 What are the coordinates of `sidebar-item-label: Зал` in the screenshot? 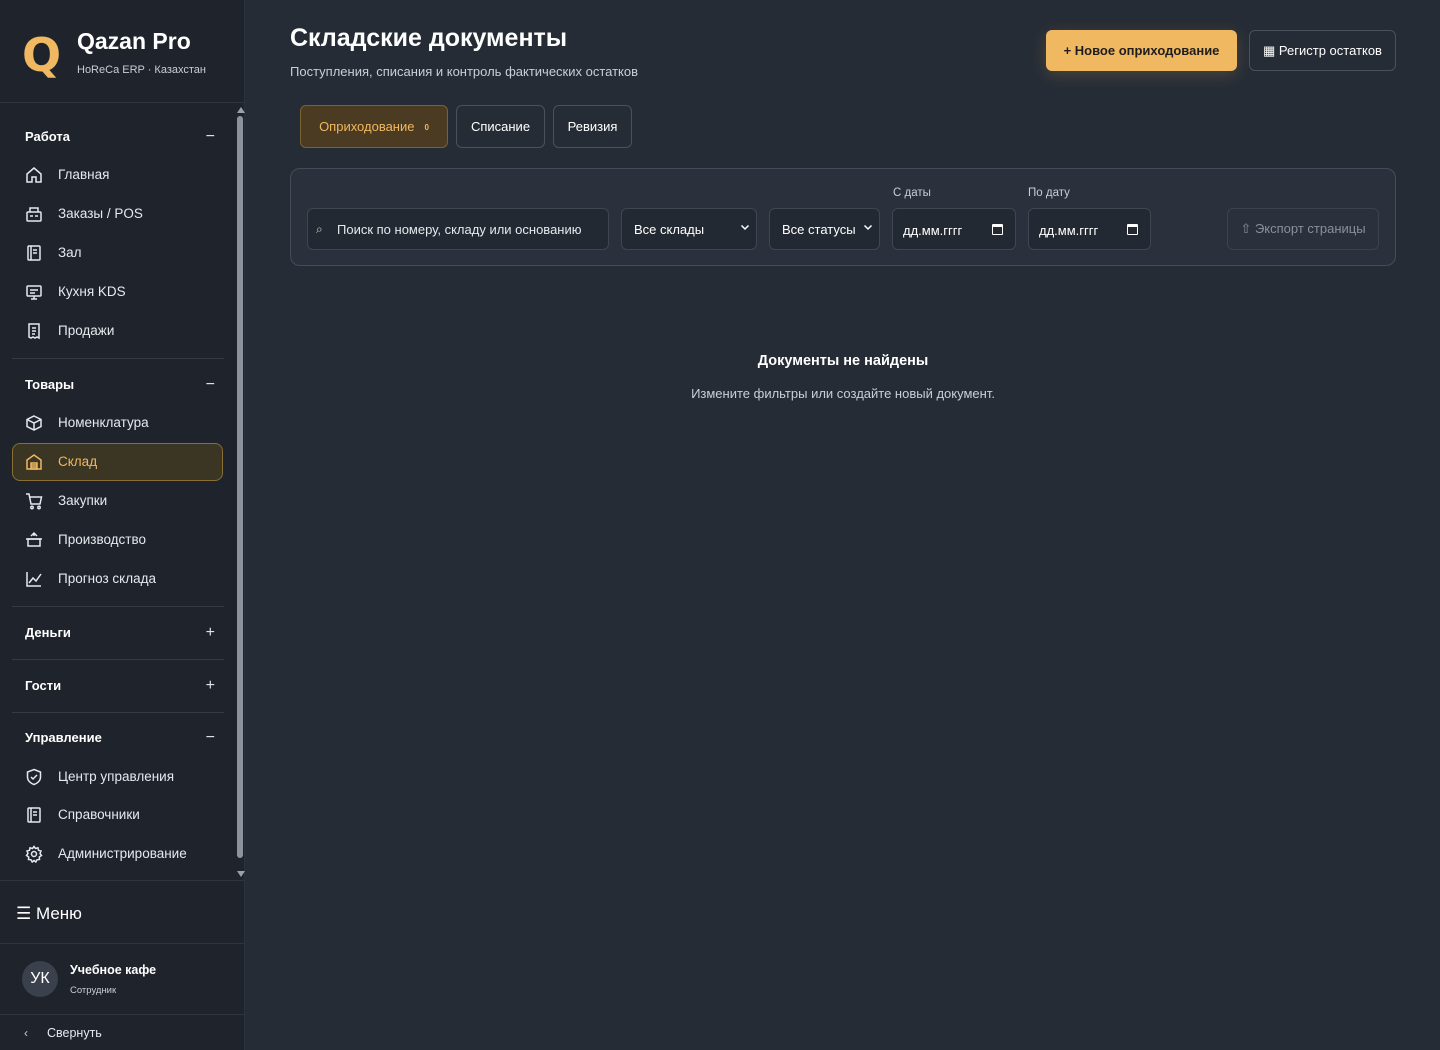 It's located at (70, 252).